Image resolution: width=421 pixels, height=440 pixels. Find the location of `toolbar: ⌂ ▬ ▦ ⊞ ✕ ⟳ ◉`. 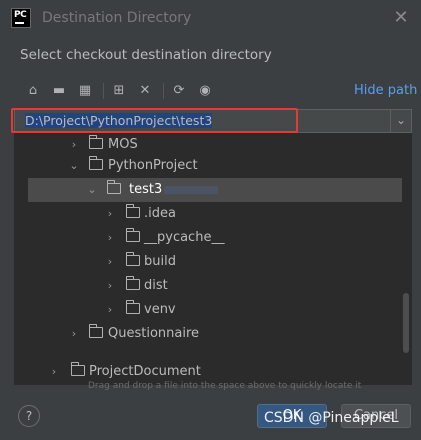

toolbar: ⌂ ▬ ▦ ⊞ ✕ ⟳ ◉ is located at coordinates (120, 92).